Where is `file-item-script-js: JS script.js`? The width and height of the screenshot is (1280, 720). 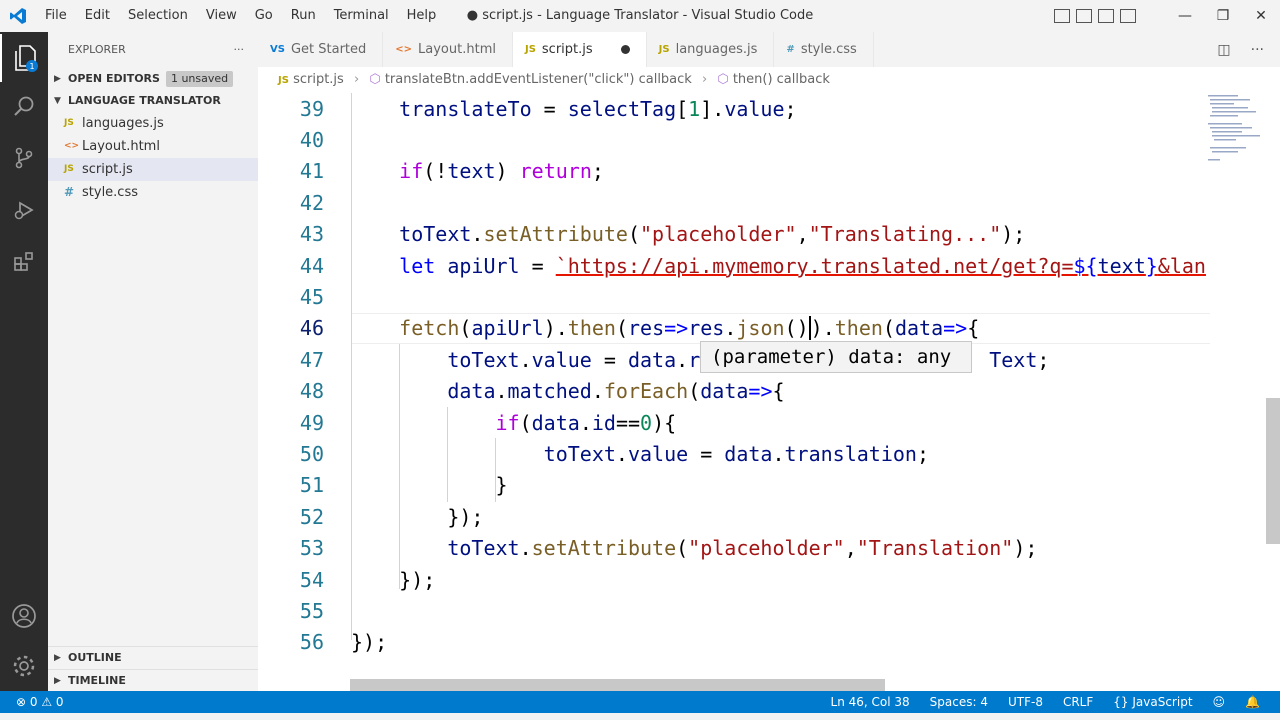
file-item-script-js: JS script.js is located at coordinates (153, 169).